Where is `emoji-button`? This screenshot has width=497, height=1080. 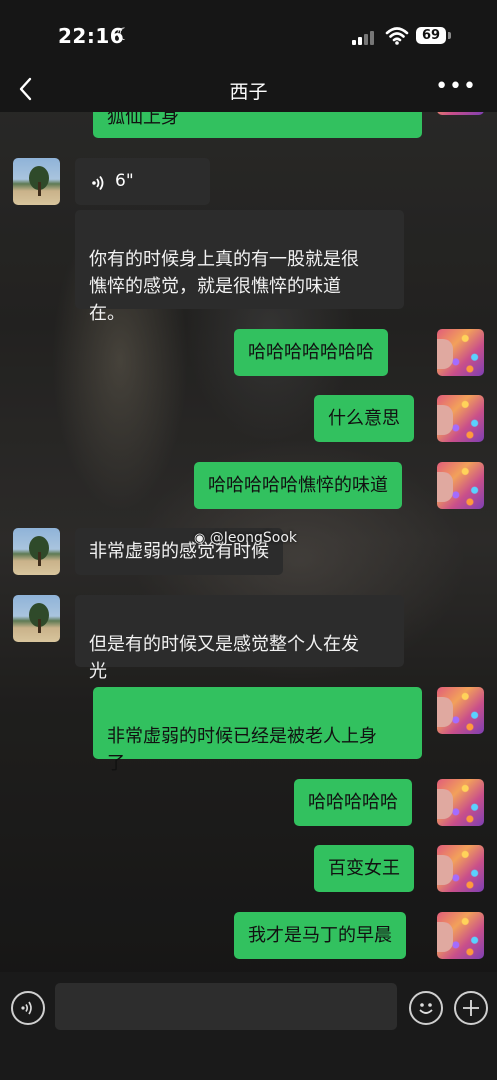
emoji-button is located at coordinates (426, 1008).